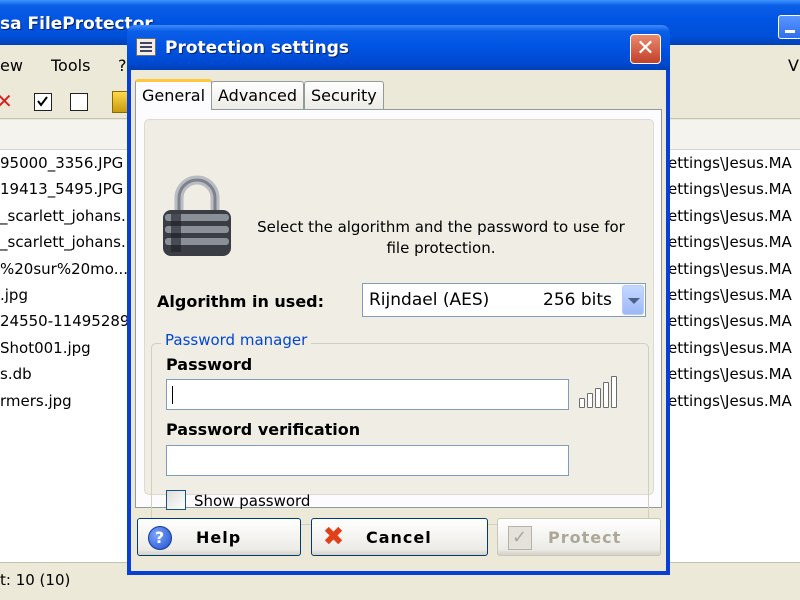 The image size is (800, 600). Describe the element at coordinates (790, 31) in the screenshot. I see `minimize-icon` at that location.